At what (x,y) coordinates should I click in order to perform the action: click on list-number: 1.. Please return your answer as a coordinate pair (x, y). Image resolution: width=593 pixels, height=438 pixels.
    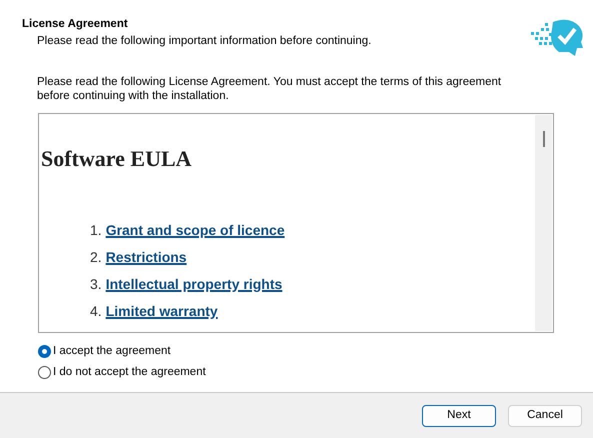
    Looking at the image, I should click on (96, 230).